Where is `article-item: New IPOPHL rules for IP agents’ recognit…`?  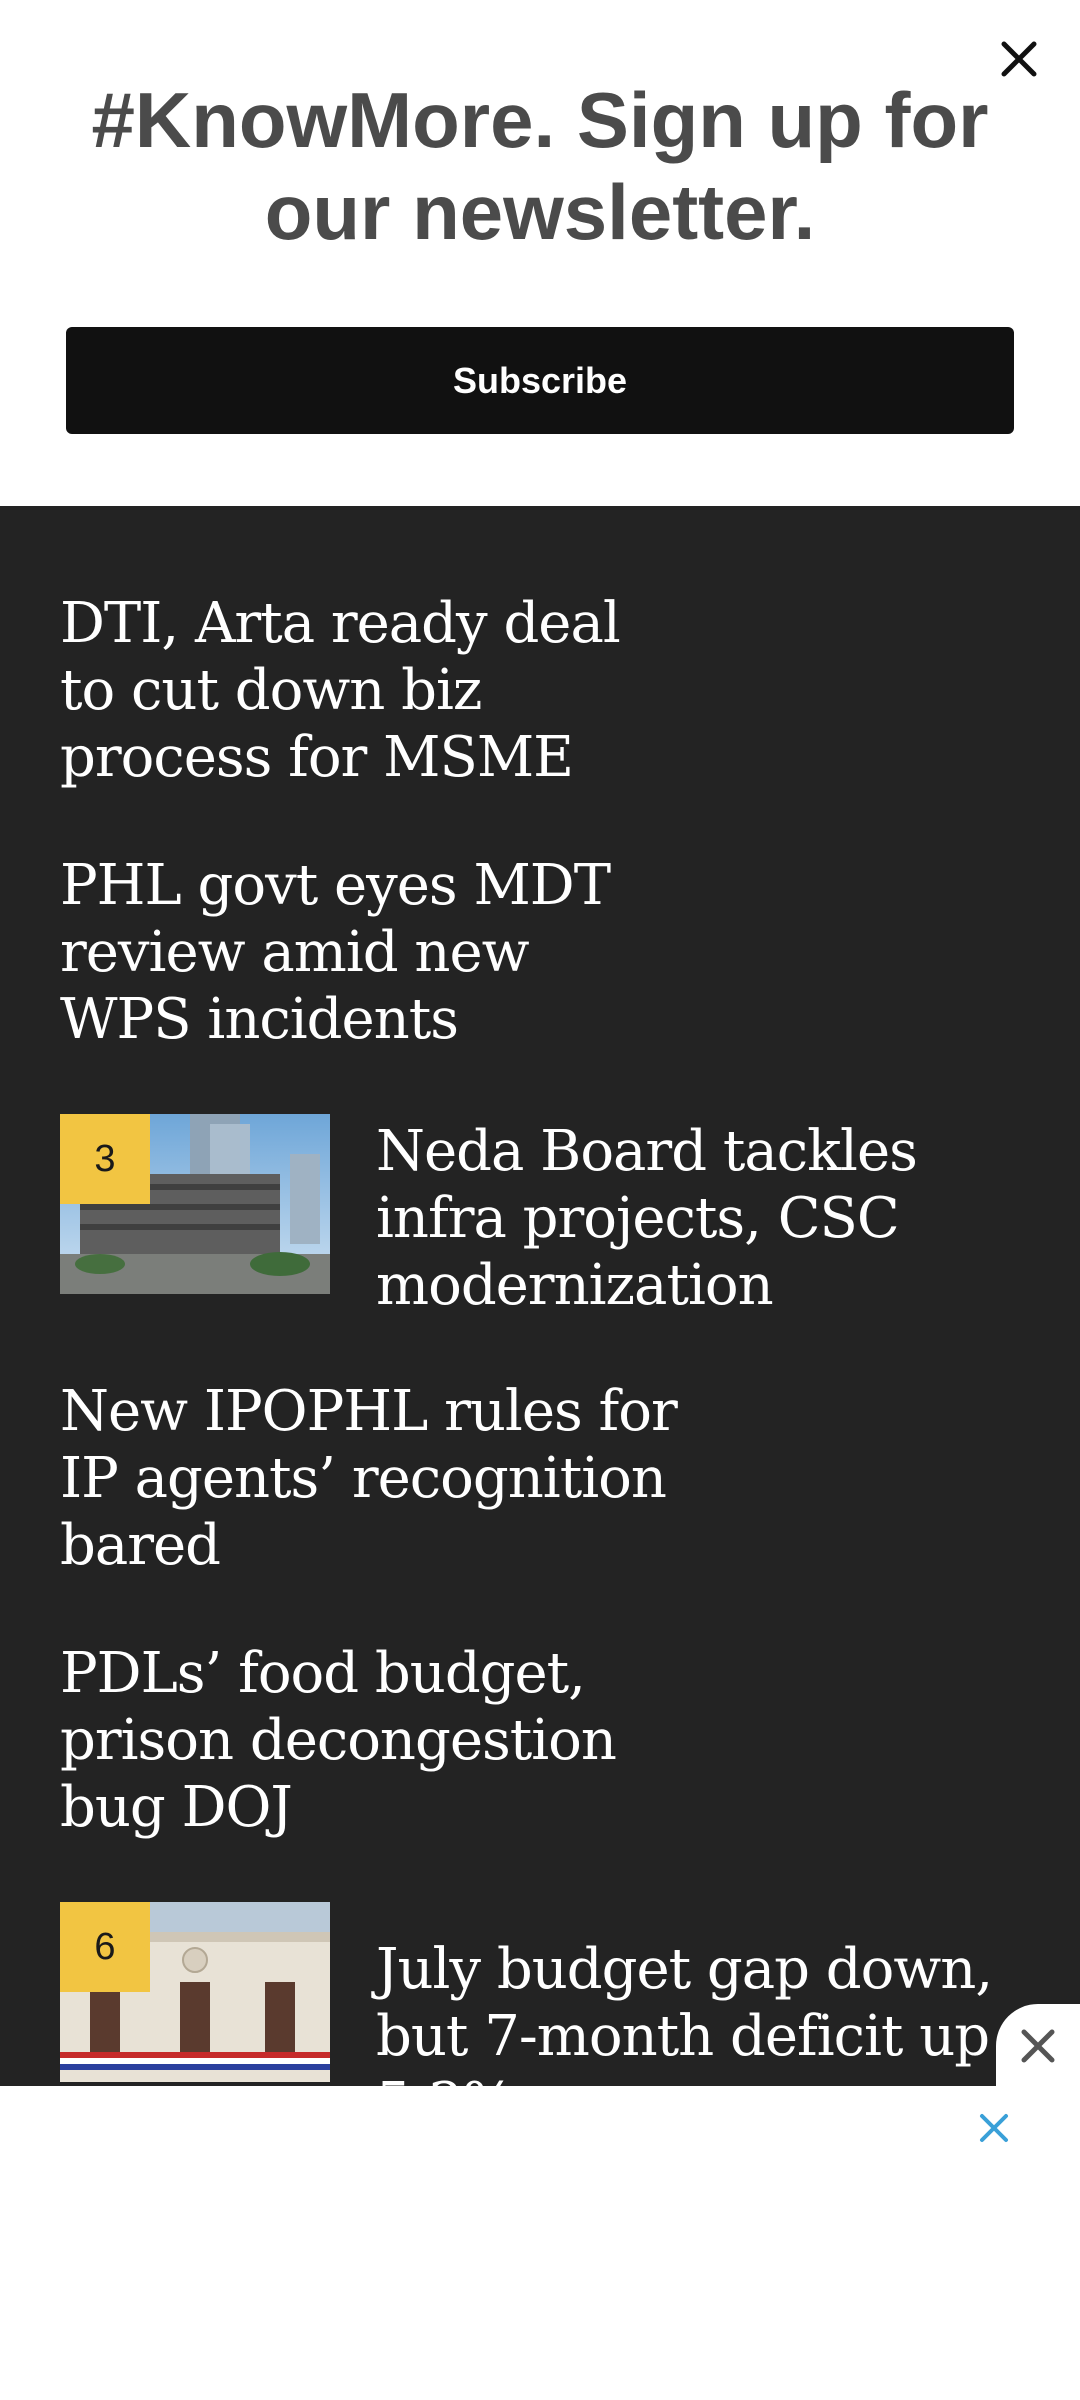 article-item: New IPOPHL rules for IP agents’ recognit… is located at coordinates (540, 1483).